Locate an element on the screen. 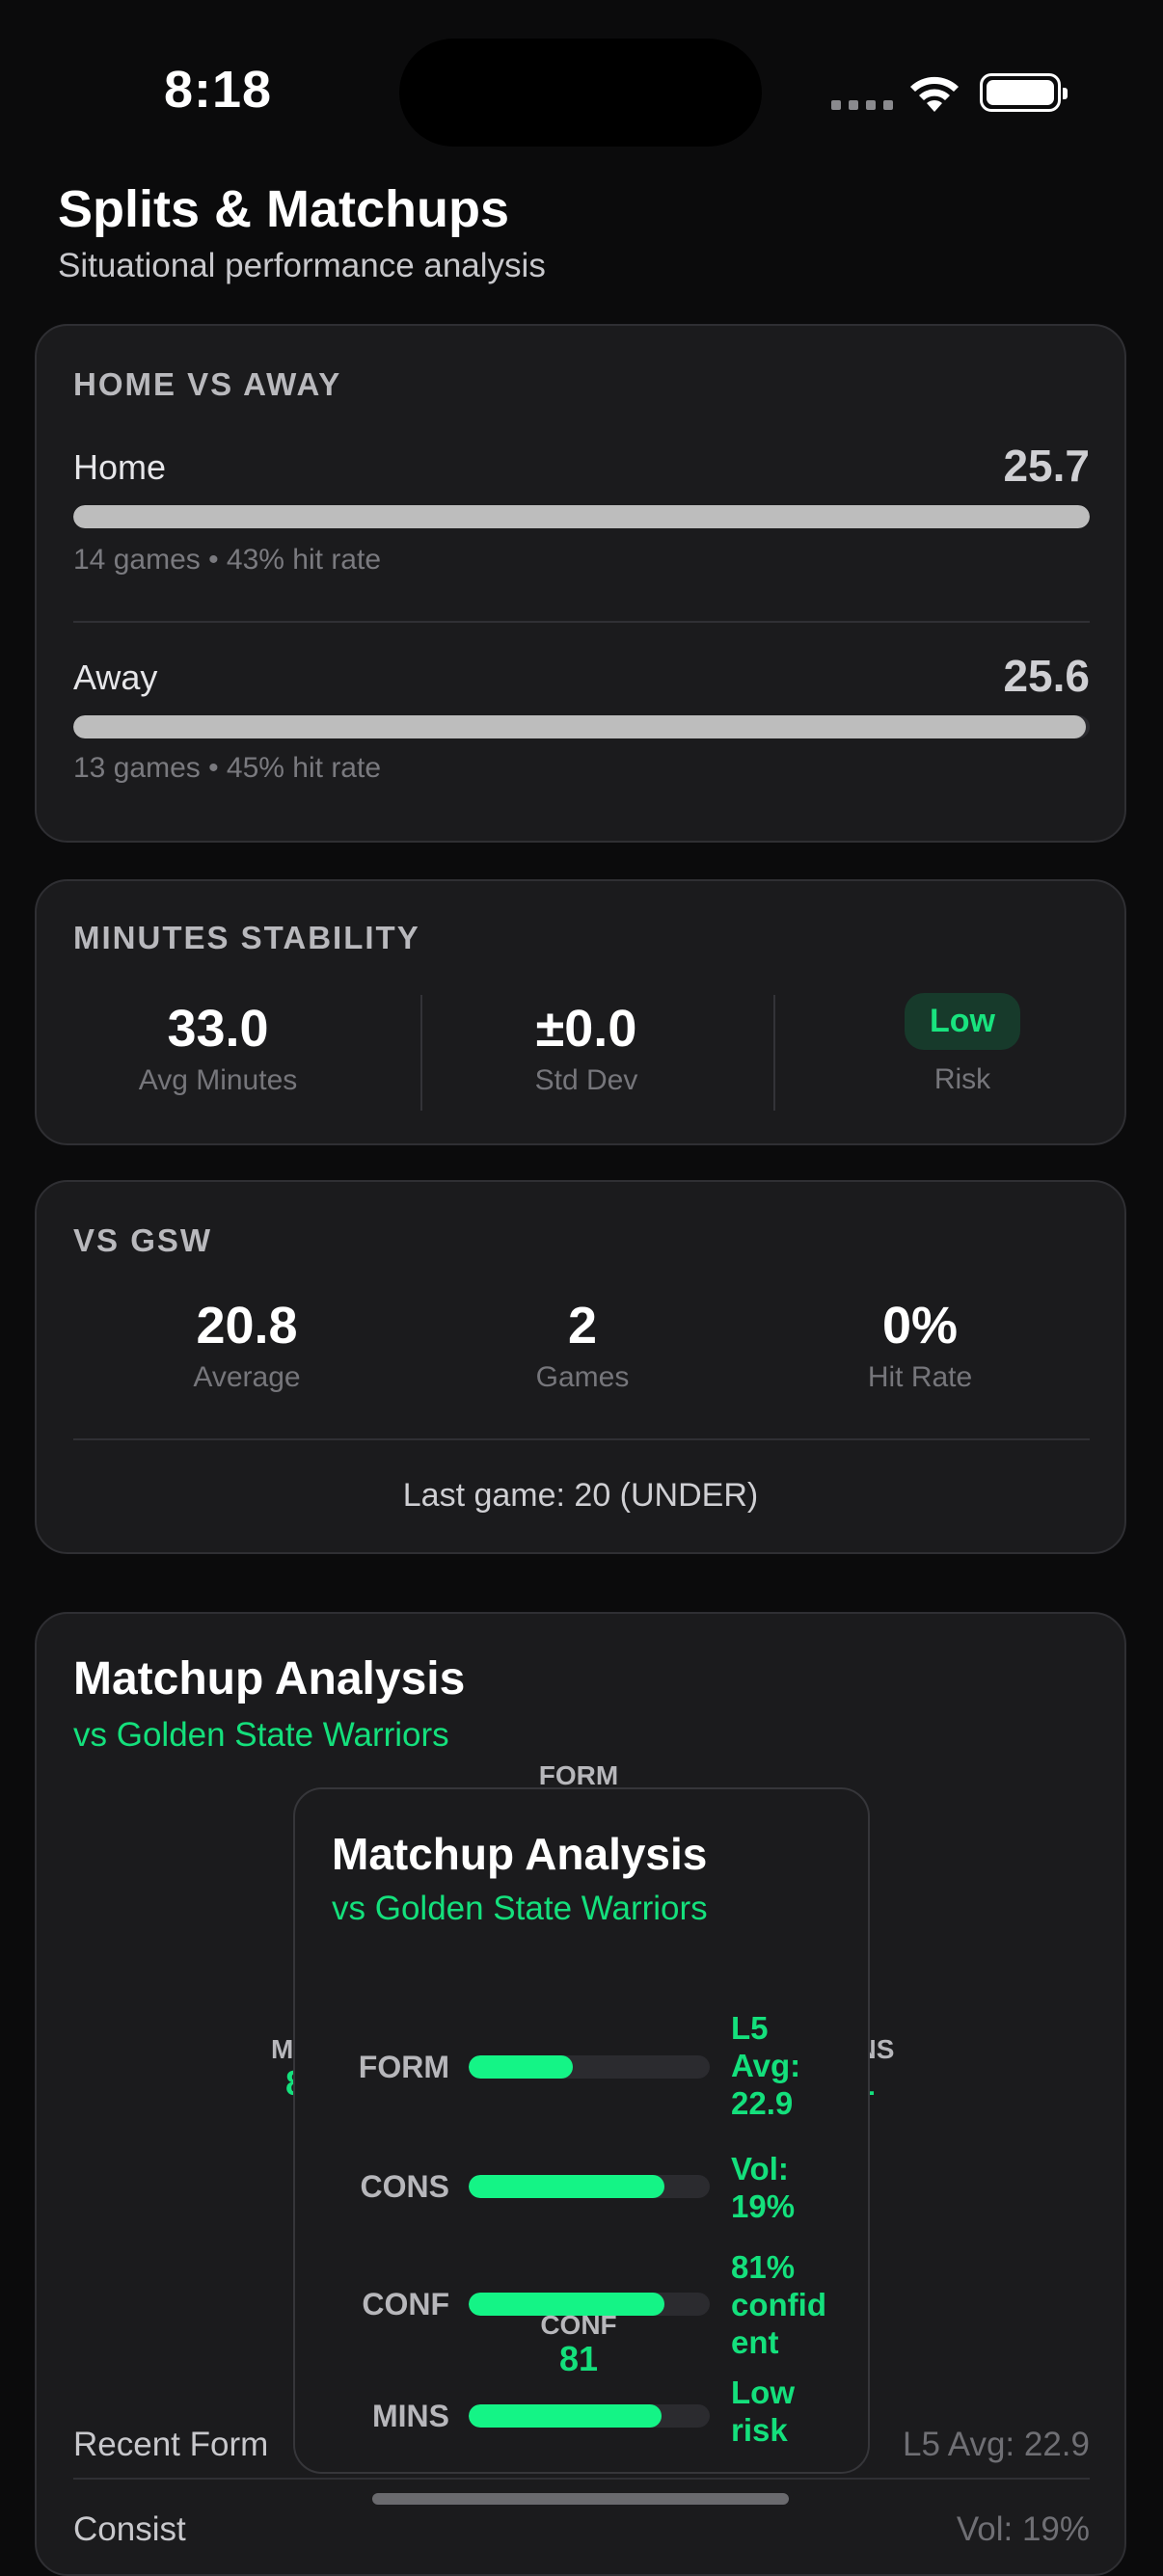  metric-note: Vol: 19% is located at coordinates (793, 2188).